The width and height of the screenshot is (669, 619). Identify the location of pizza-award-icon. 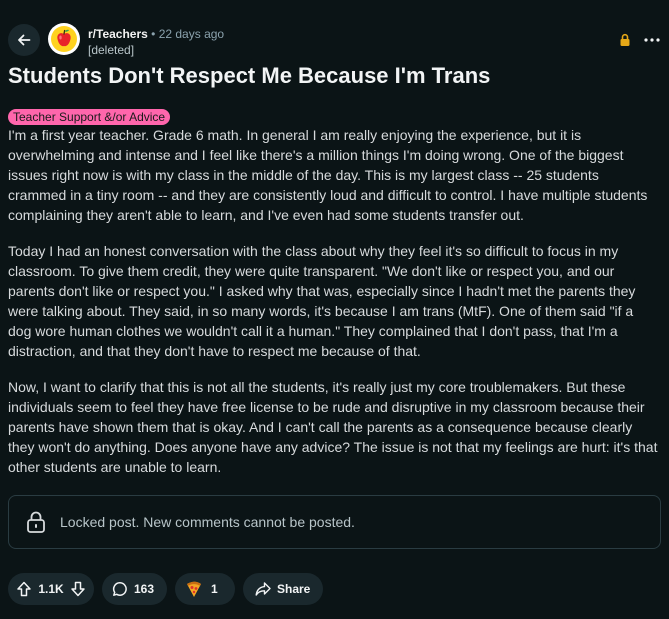
(194, 589).